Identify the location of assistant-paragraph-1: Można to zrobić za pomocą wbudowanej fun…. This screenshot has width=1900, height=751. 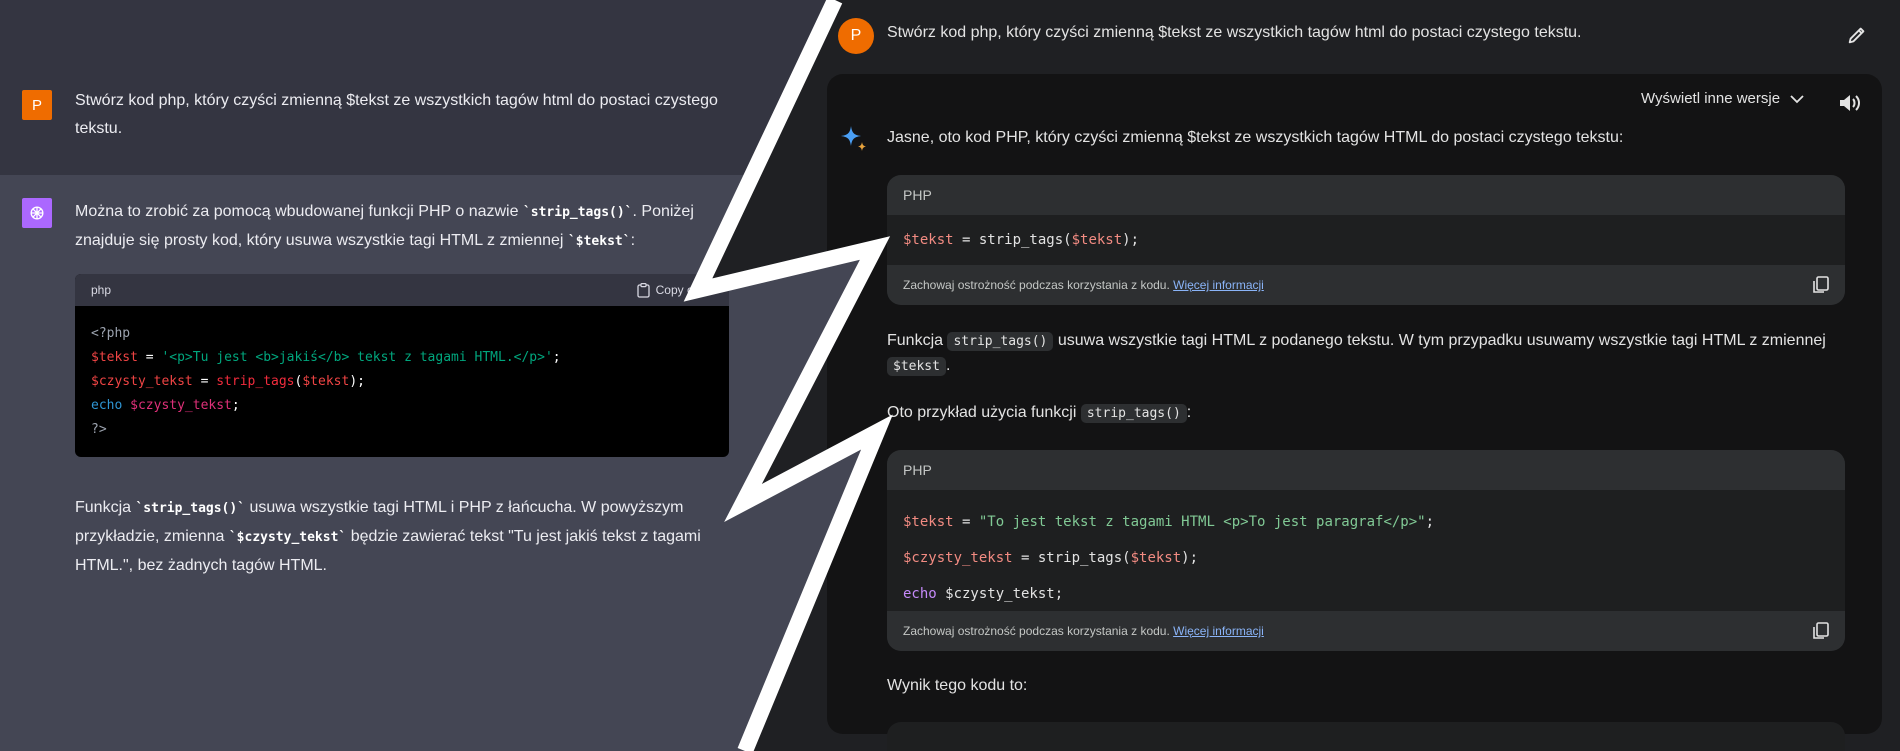
(405, 227).